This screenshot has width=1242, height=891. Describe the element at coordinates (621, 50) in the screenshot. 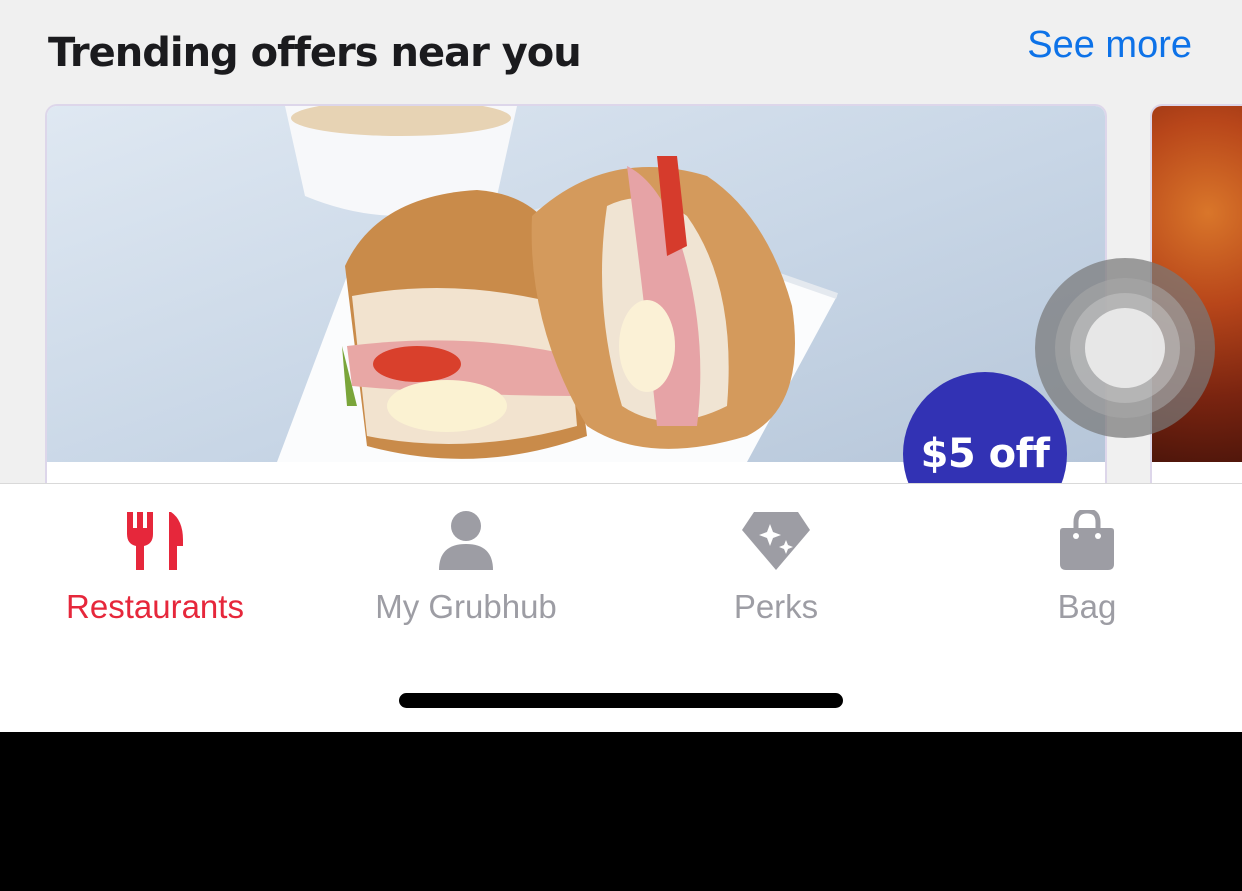

I see `trending-offers-header: Trending offers near you See more` at that location.